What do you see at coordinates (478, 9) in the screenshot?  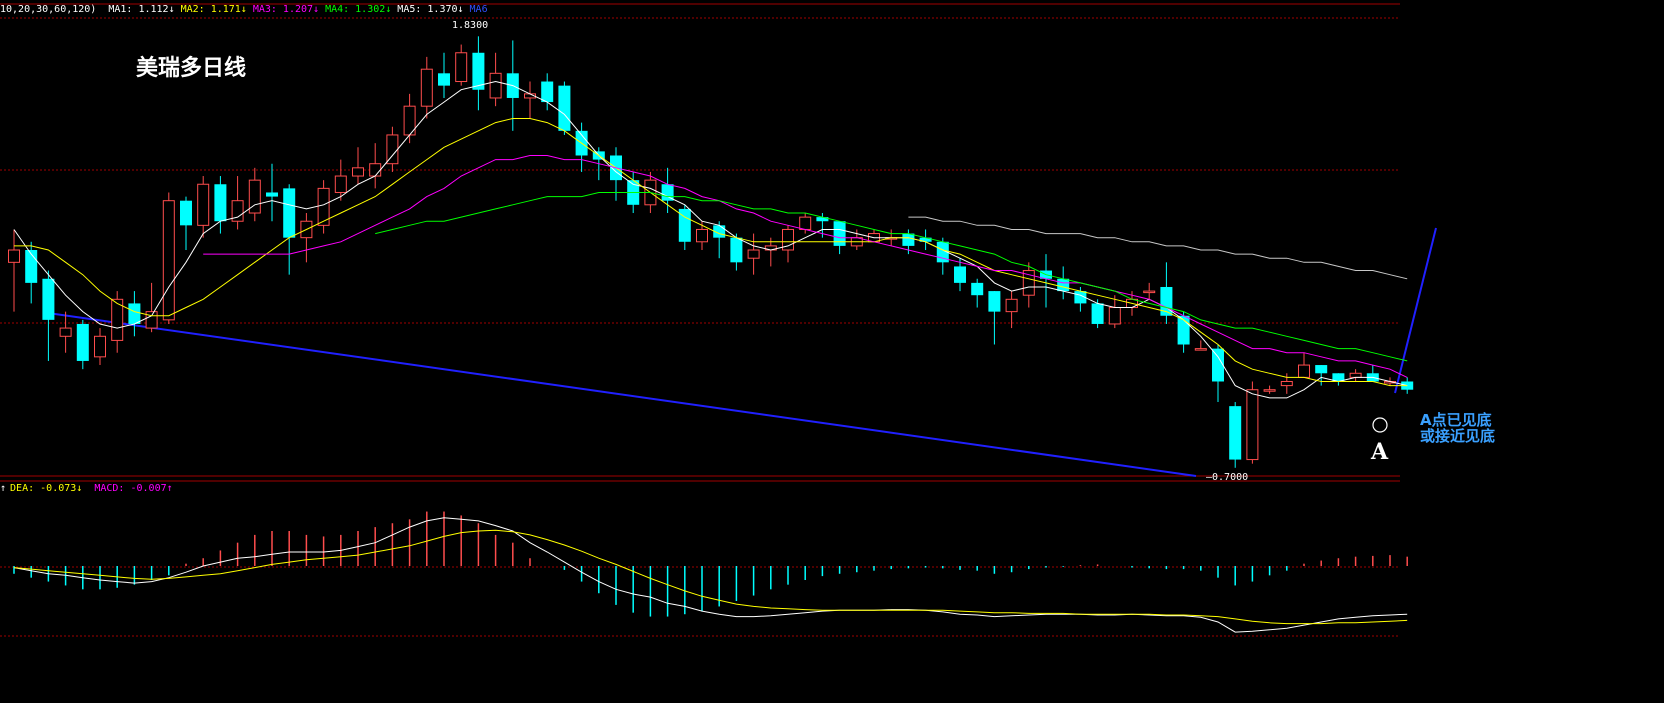 I see `ma-legend-item-6: MA6` at bounding box center [478, 9].